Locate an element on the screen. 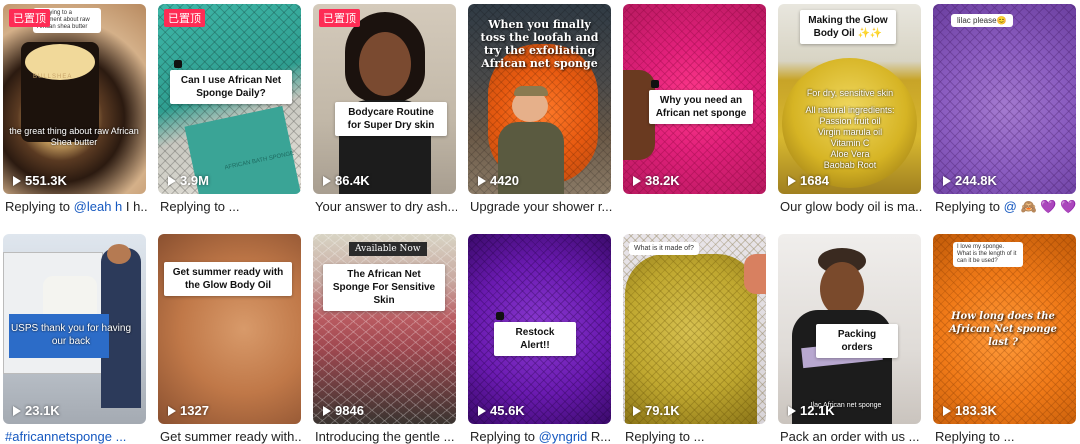  view-count: 38.2K is located at coordinates (656, 180).